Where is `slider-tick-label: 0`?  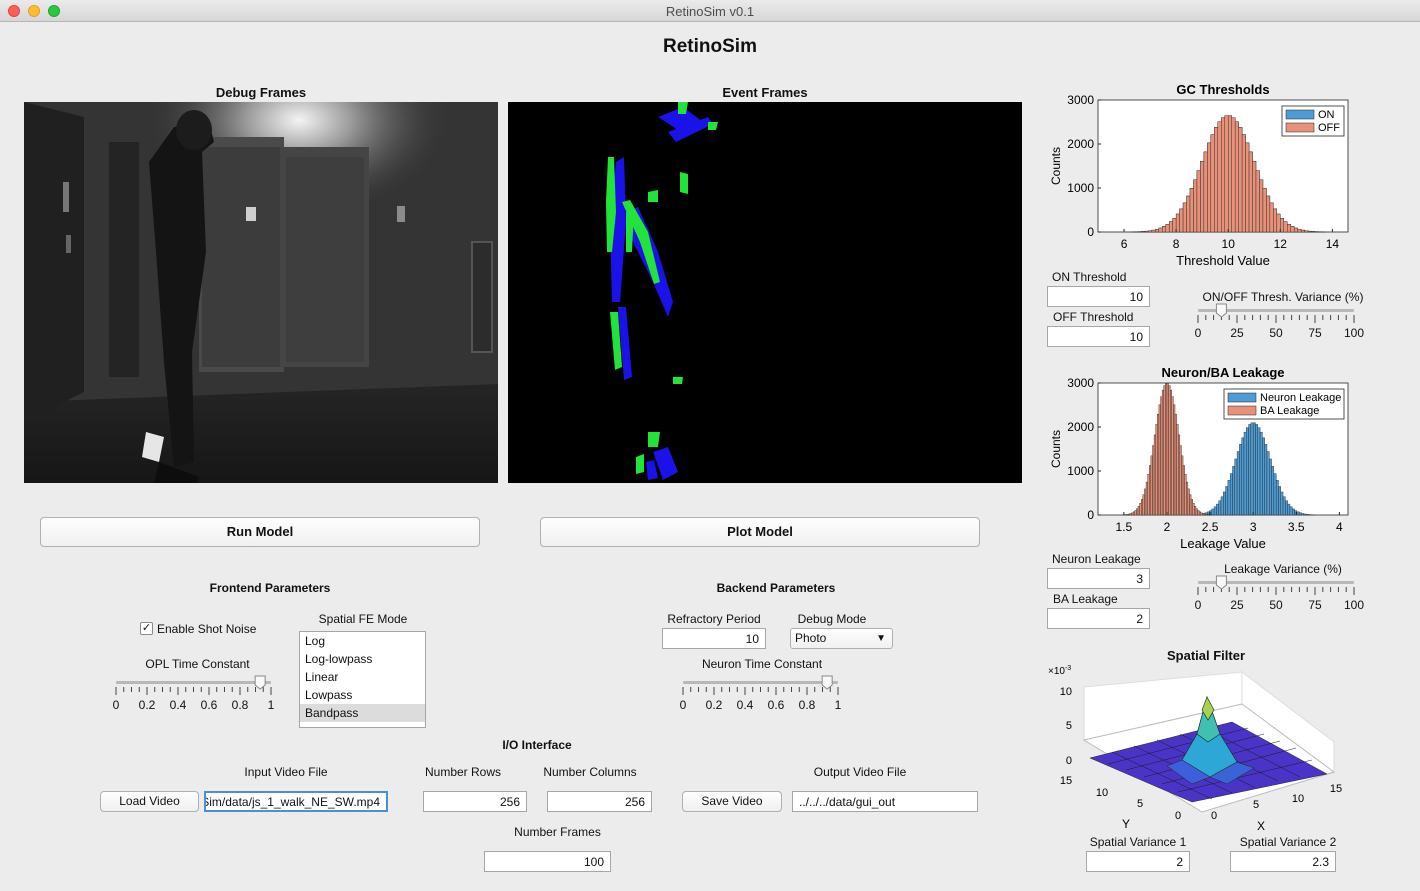
slider-tick-label: 0 is located at coordinates (1198, 333).